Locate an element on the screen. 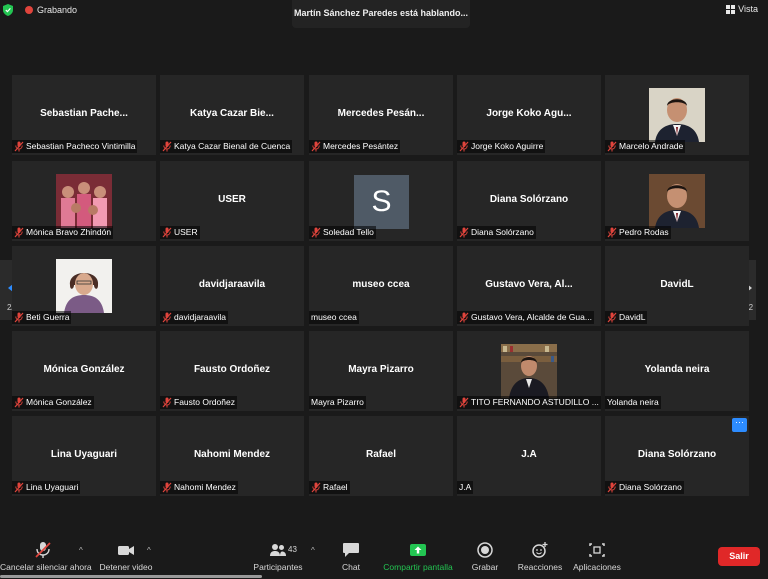 Image resolution: width=768 pixels, height=579 pixels. recording-label: Grabando is located at coordinates (57, 10).